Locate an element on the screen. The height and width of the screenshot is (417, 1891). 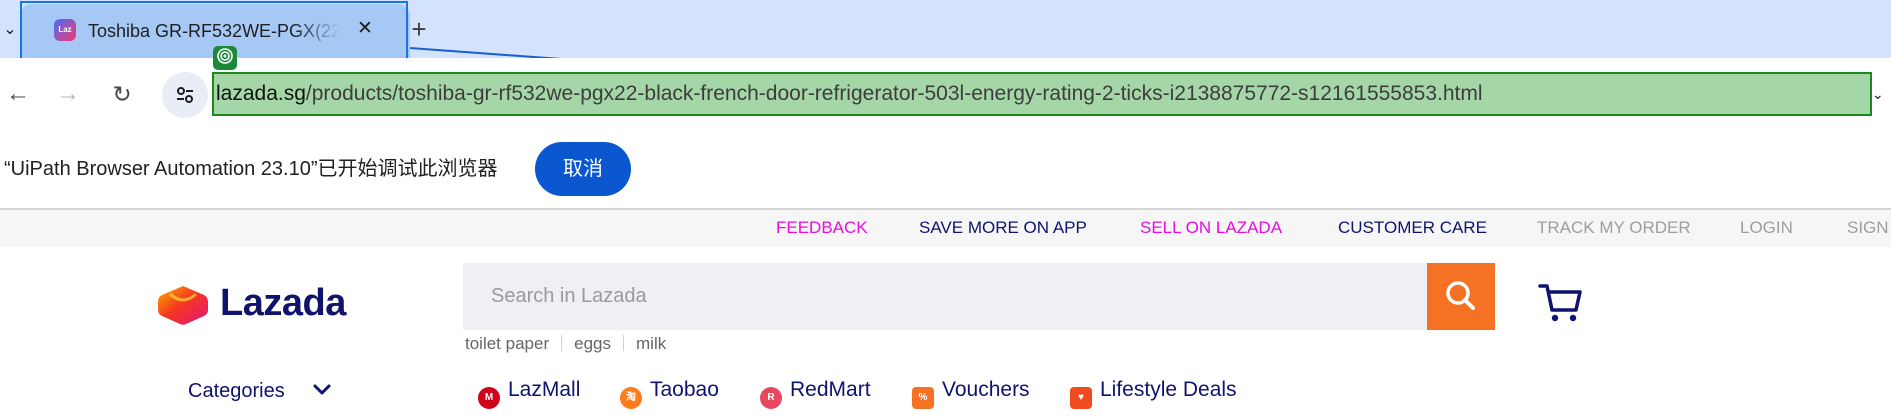
save-more-on-app-link: SAVE MORE ON APP is located at coordinates (1003, 228).